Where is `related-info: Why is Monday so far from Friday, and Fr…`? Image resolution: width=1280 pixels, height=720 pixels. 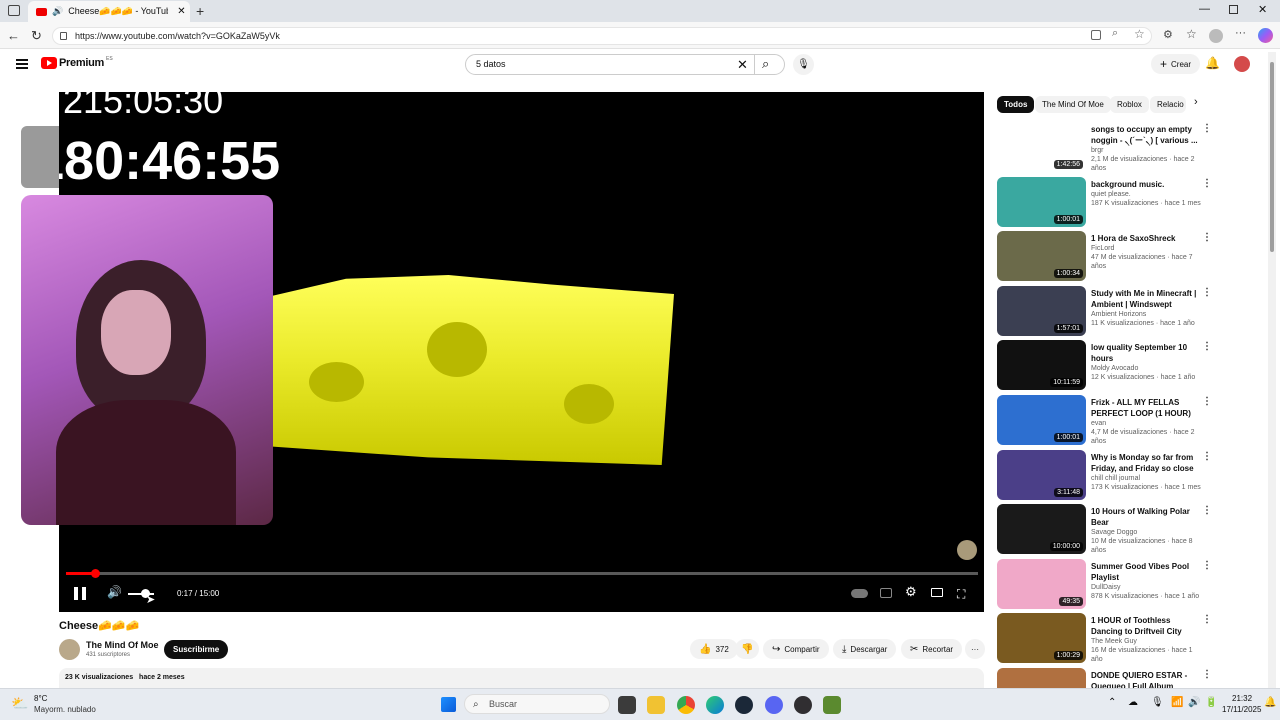 related-info: Why is Monday so far from Friday, and Fr… is located at coordinates (1147, 472).